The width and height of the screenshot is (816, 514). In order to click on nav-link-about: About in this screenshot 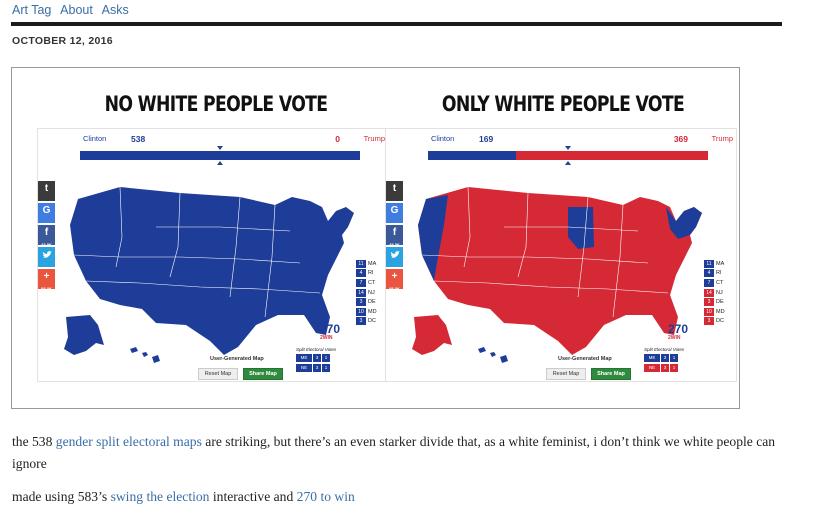, I will do `click(76, 10)`.